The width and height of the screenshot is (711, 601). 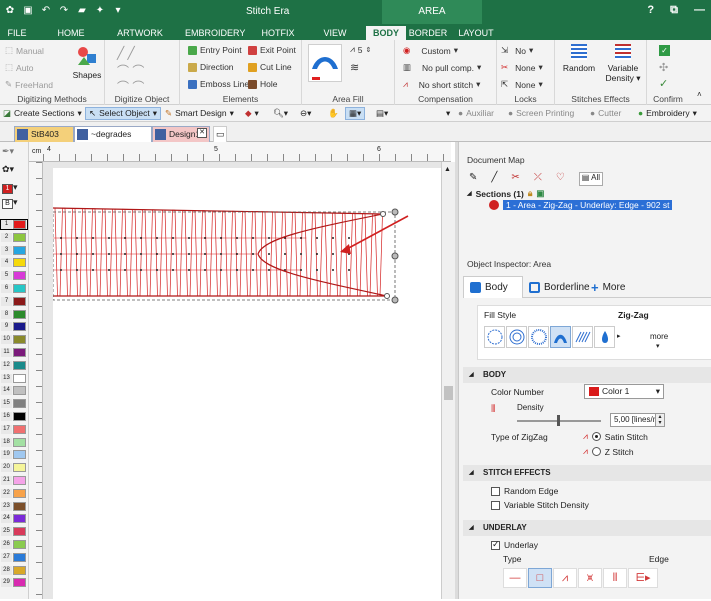 I want to click on cut-line-button: Cut Line, so click(x=270, y=67).